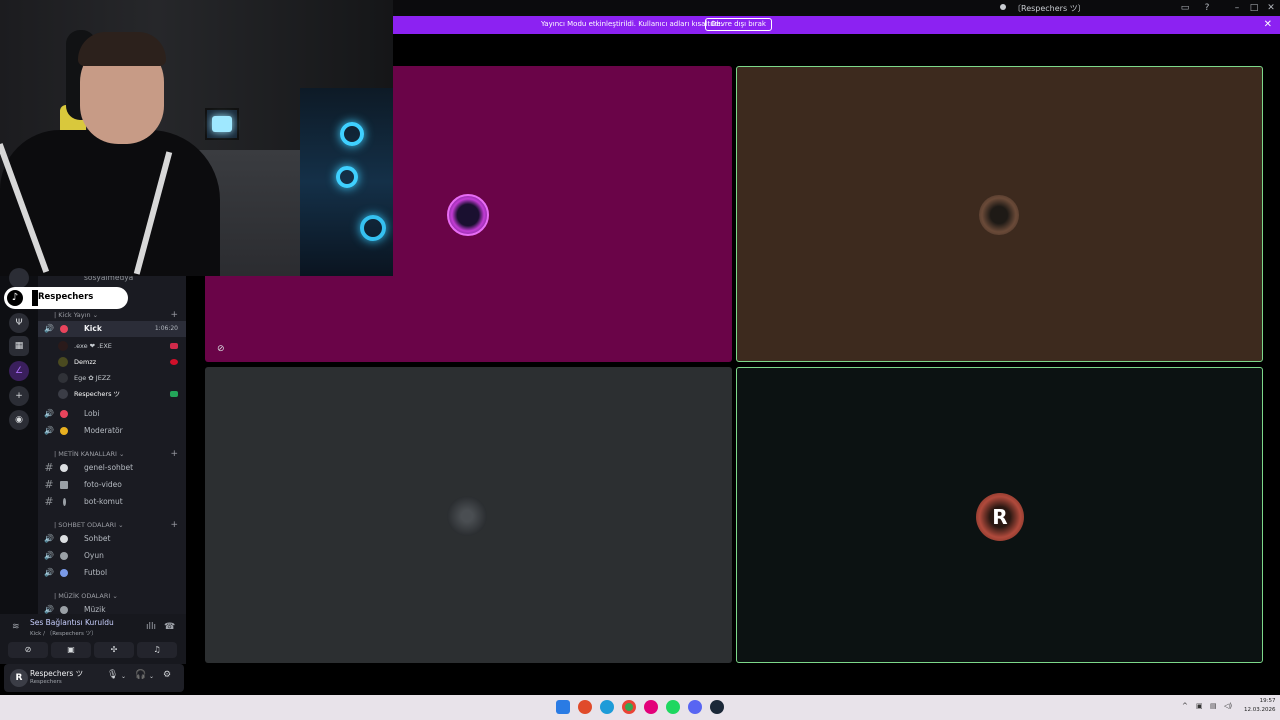  What do you see at coordinates (157, 650) in the screenshot?
I see `soundboard-button: ♫` at bounding box center [157, 650].